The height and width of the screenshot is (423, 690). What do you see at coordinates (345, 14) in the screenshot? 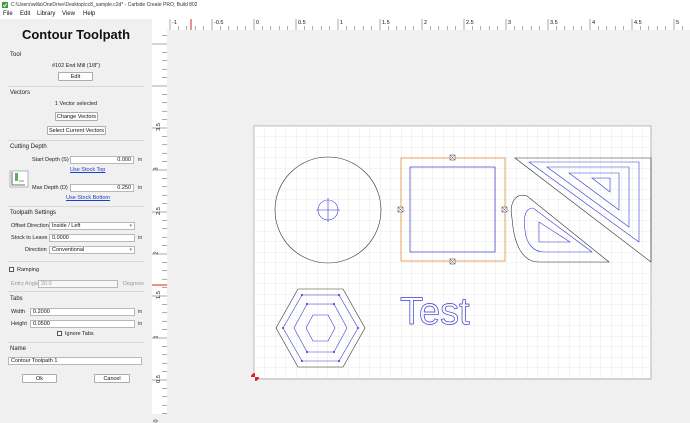
I see `menu-bar: File Edit Library View Help` at bounding box center [345, 14].